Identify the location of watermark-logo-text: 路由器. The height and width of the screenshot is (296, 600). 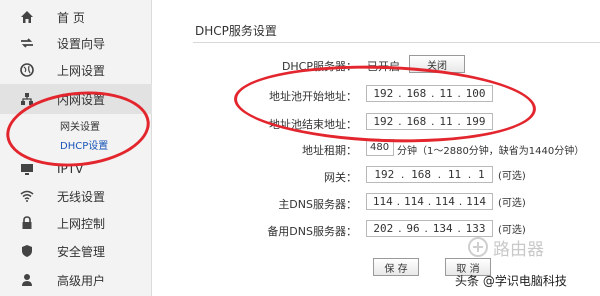
(518, 249).